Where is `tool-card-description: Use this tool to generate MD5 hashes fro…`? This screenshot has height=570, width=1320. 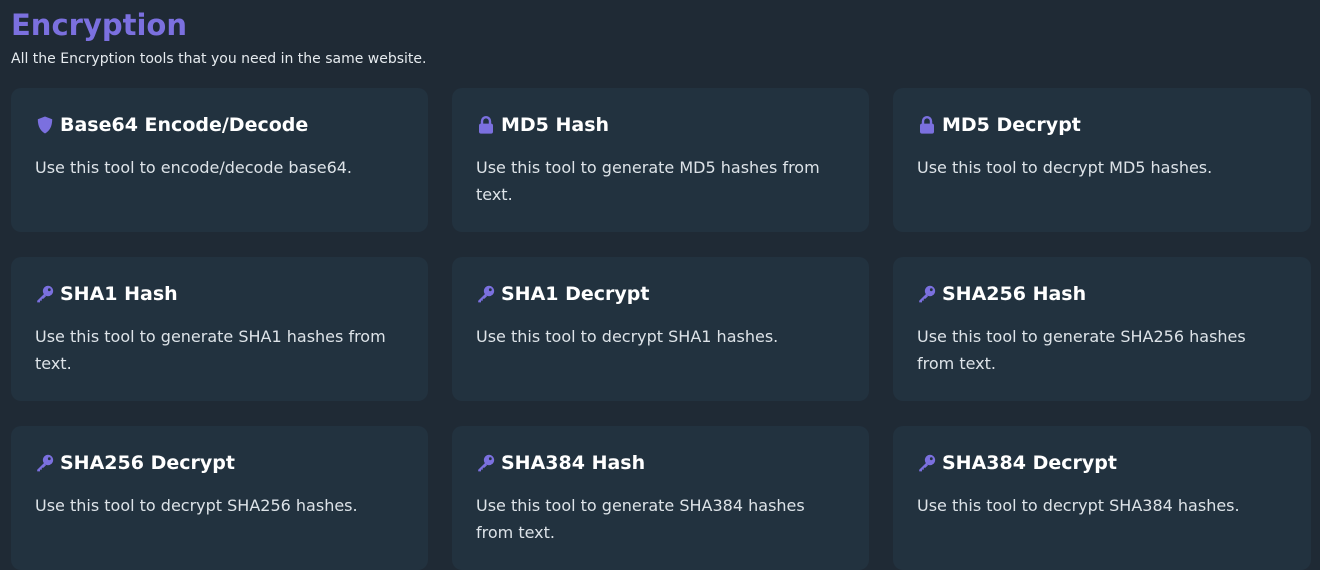
tool-card-description: Use this tool to generate MD5 hashes fro… is located at coordinates (648, 181).